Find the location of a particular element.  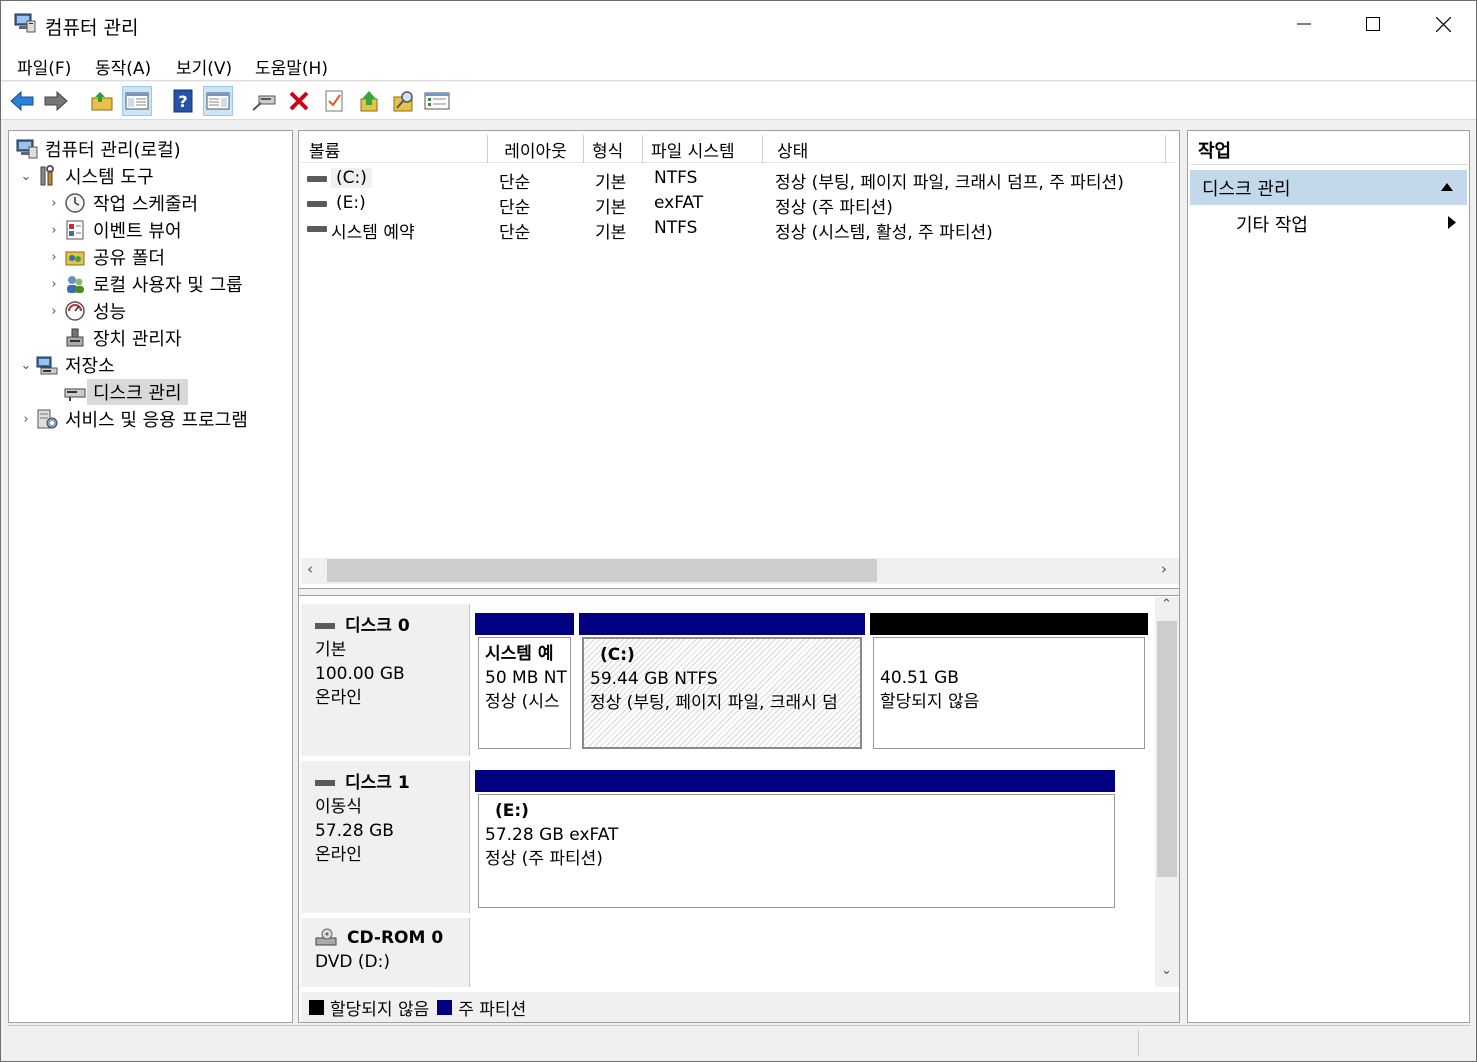

show-hide-action-pane-button is located at coordinates (218, 101).